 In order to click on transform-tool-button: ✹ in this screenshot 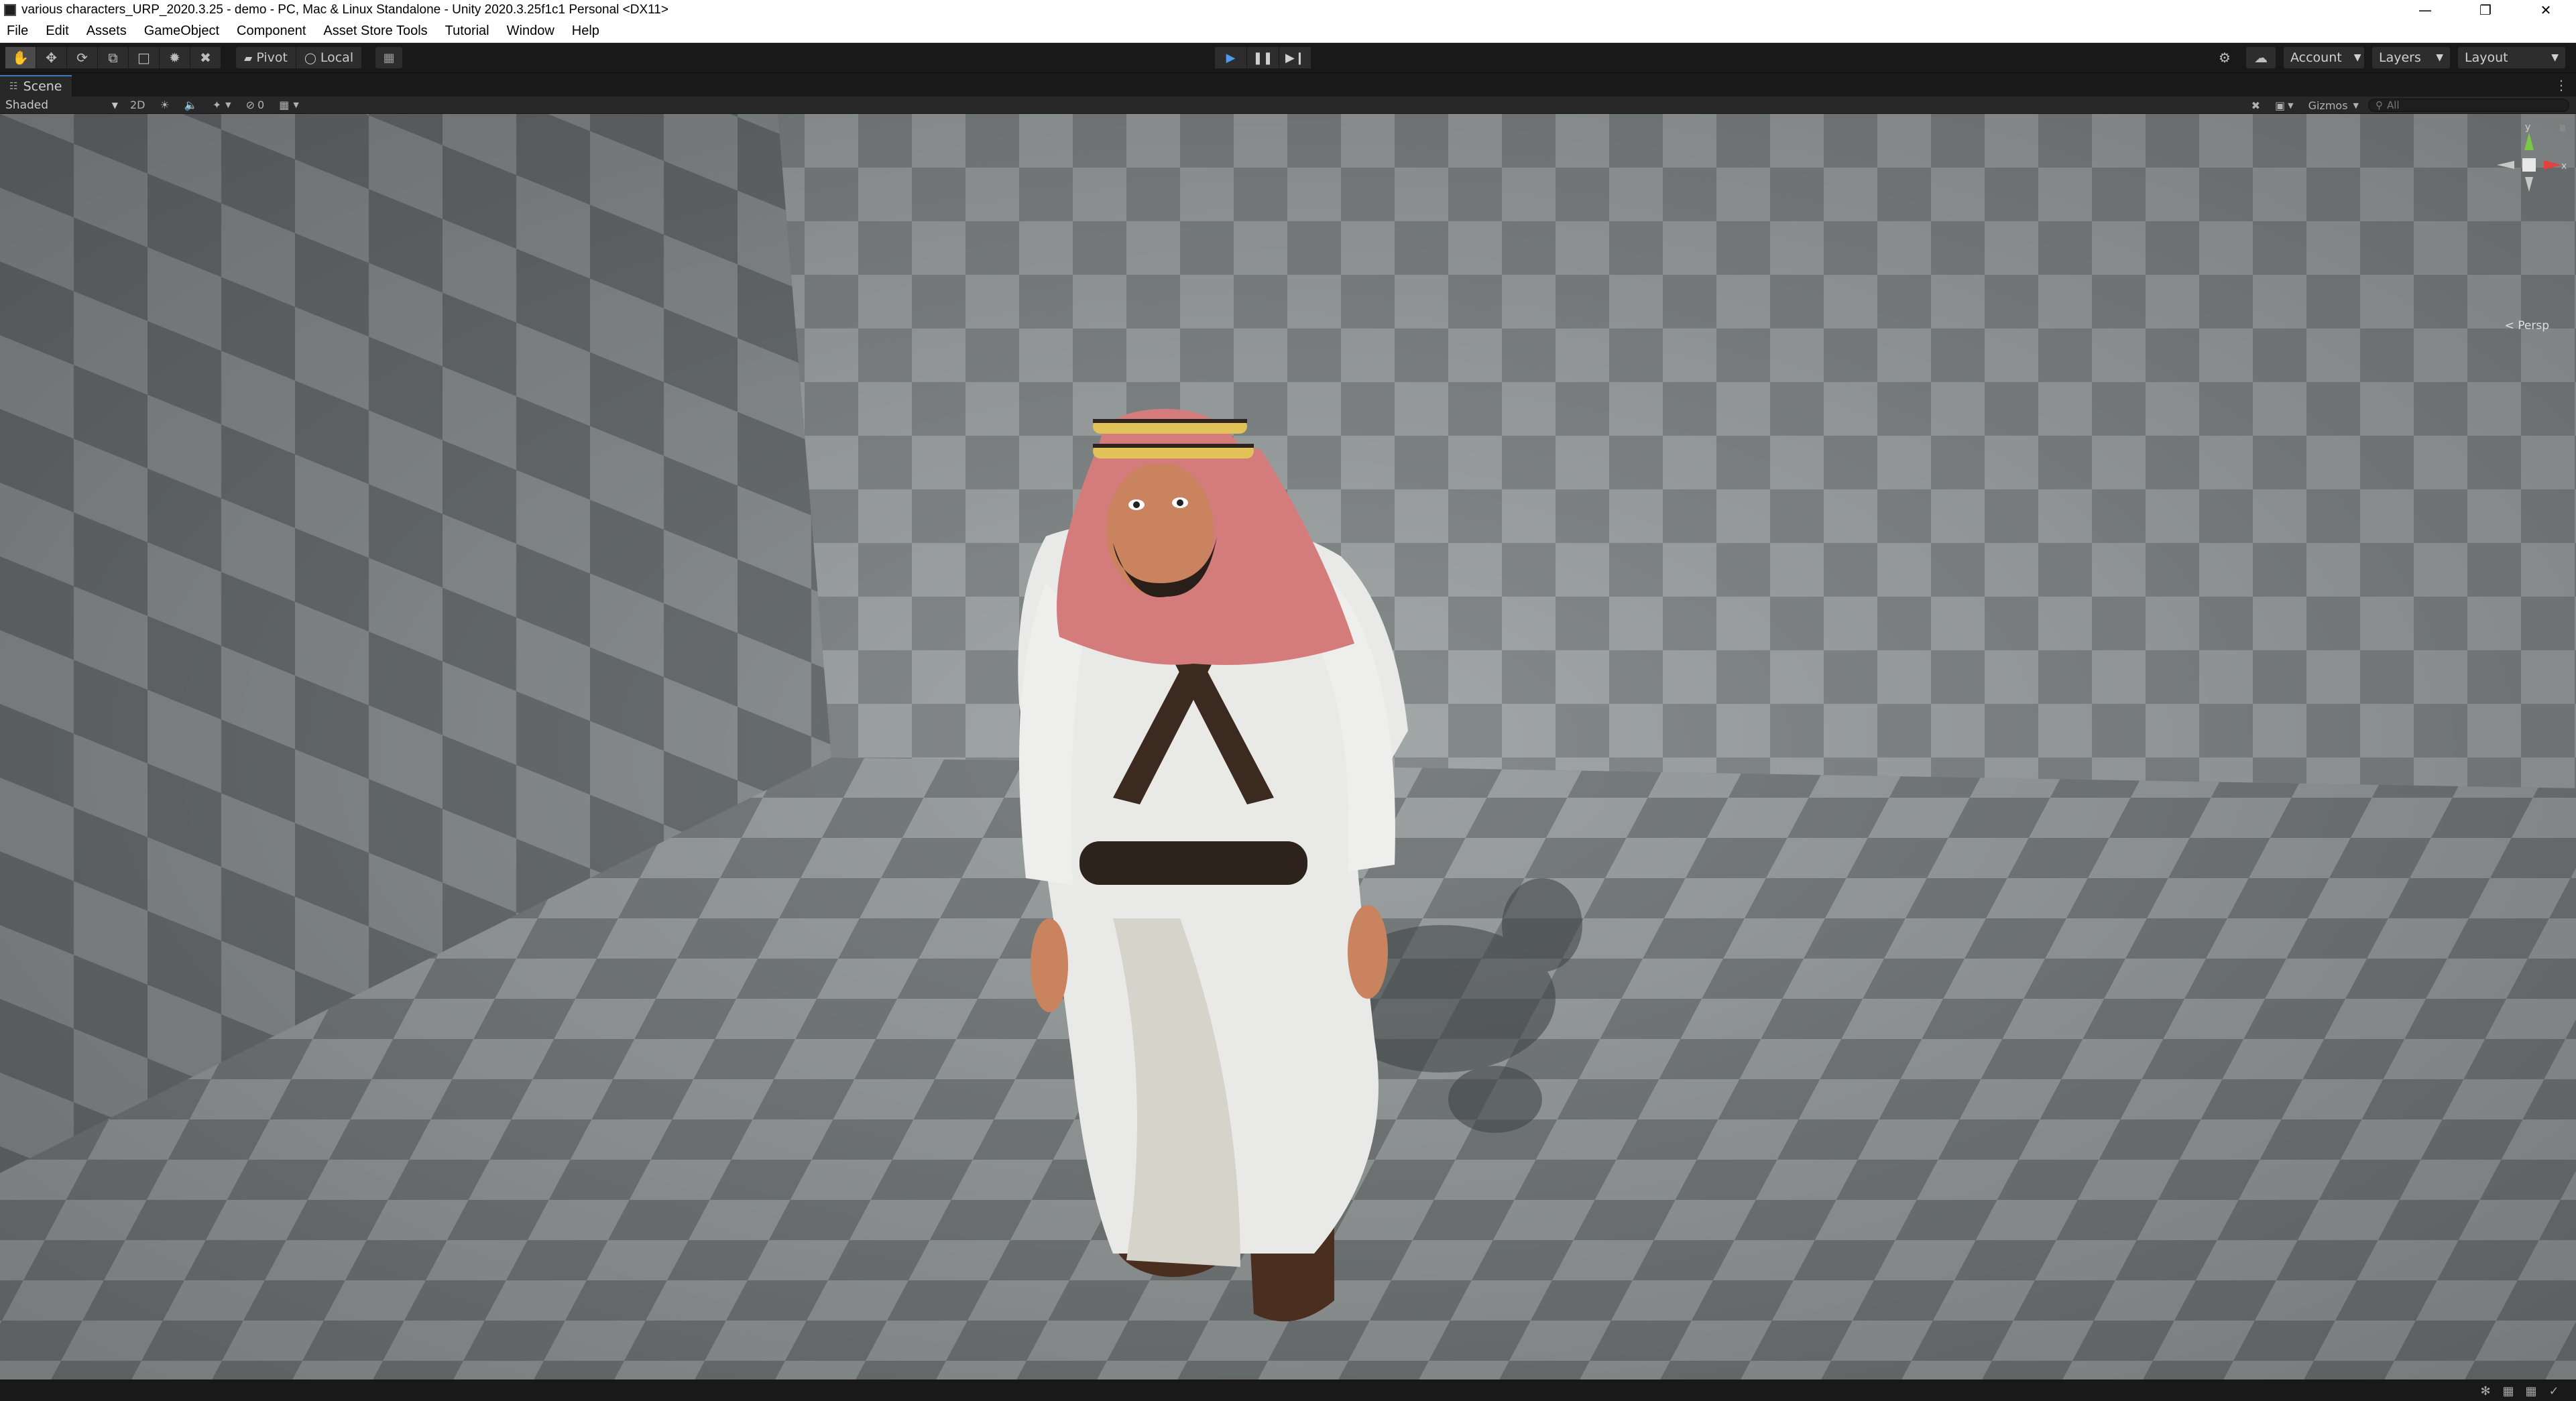, I will do `click(175, 58)`.